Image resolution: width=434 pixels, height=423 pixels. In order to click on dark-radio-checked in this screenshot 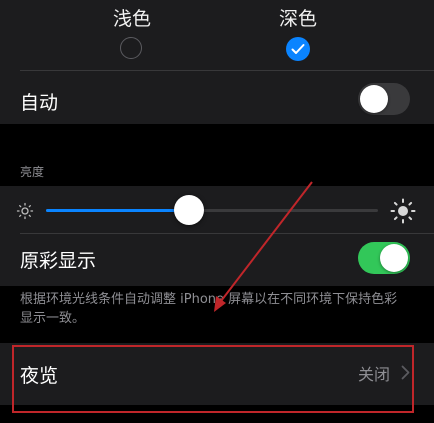, I will do `click(298, 49)`.